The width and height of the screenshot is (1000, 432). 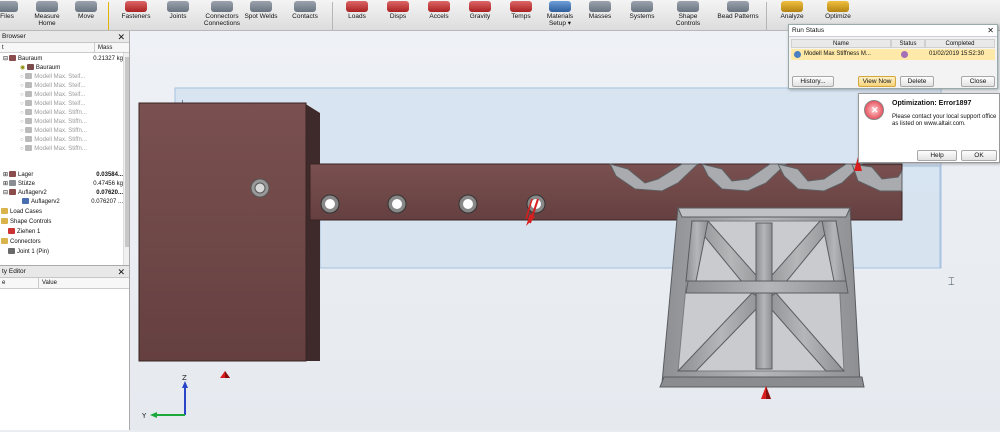 What do you see at coordinates (108, 184) in the screenshot?
I see `mass-value: 0.47456 kg` at bounding box center [108, 184].